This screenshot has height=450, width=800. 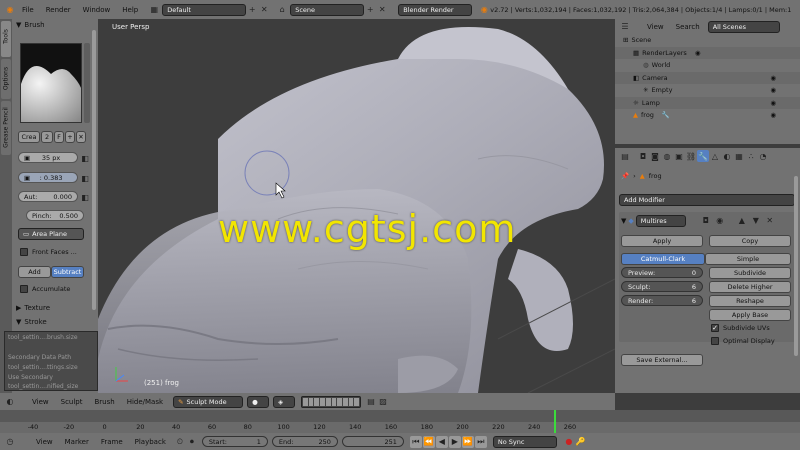 What do you see at coordinates (72, 402) in the screenshot?
I see `menu-sculpt: Sculpt` at bounding box center [72, 402].